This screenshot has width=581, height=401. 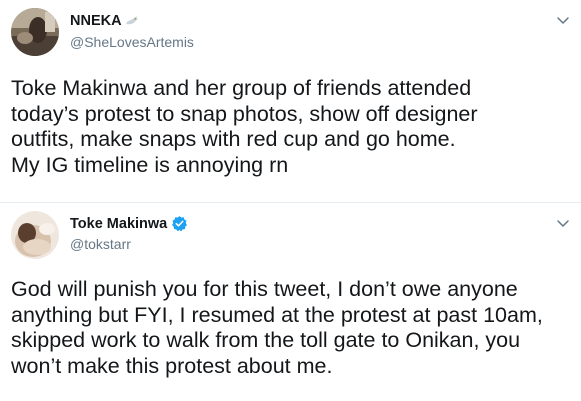 I want to click on dove-emoji-icon, so click(x=132, y=21).